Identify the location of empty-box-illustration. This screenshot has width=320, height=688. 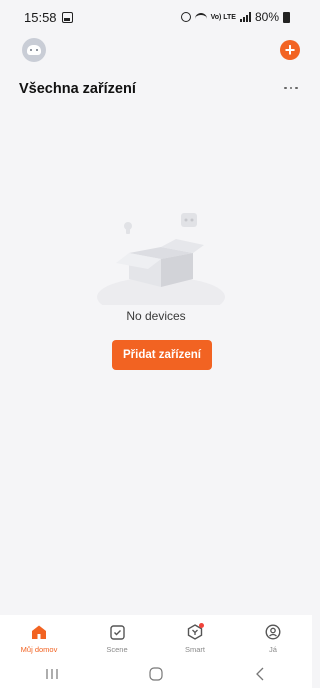
(161, 259).